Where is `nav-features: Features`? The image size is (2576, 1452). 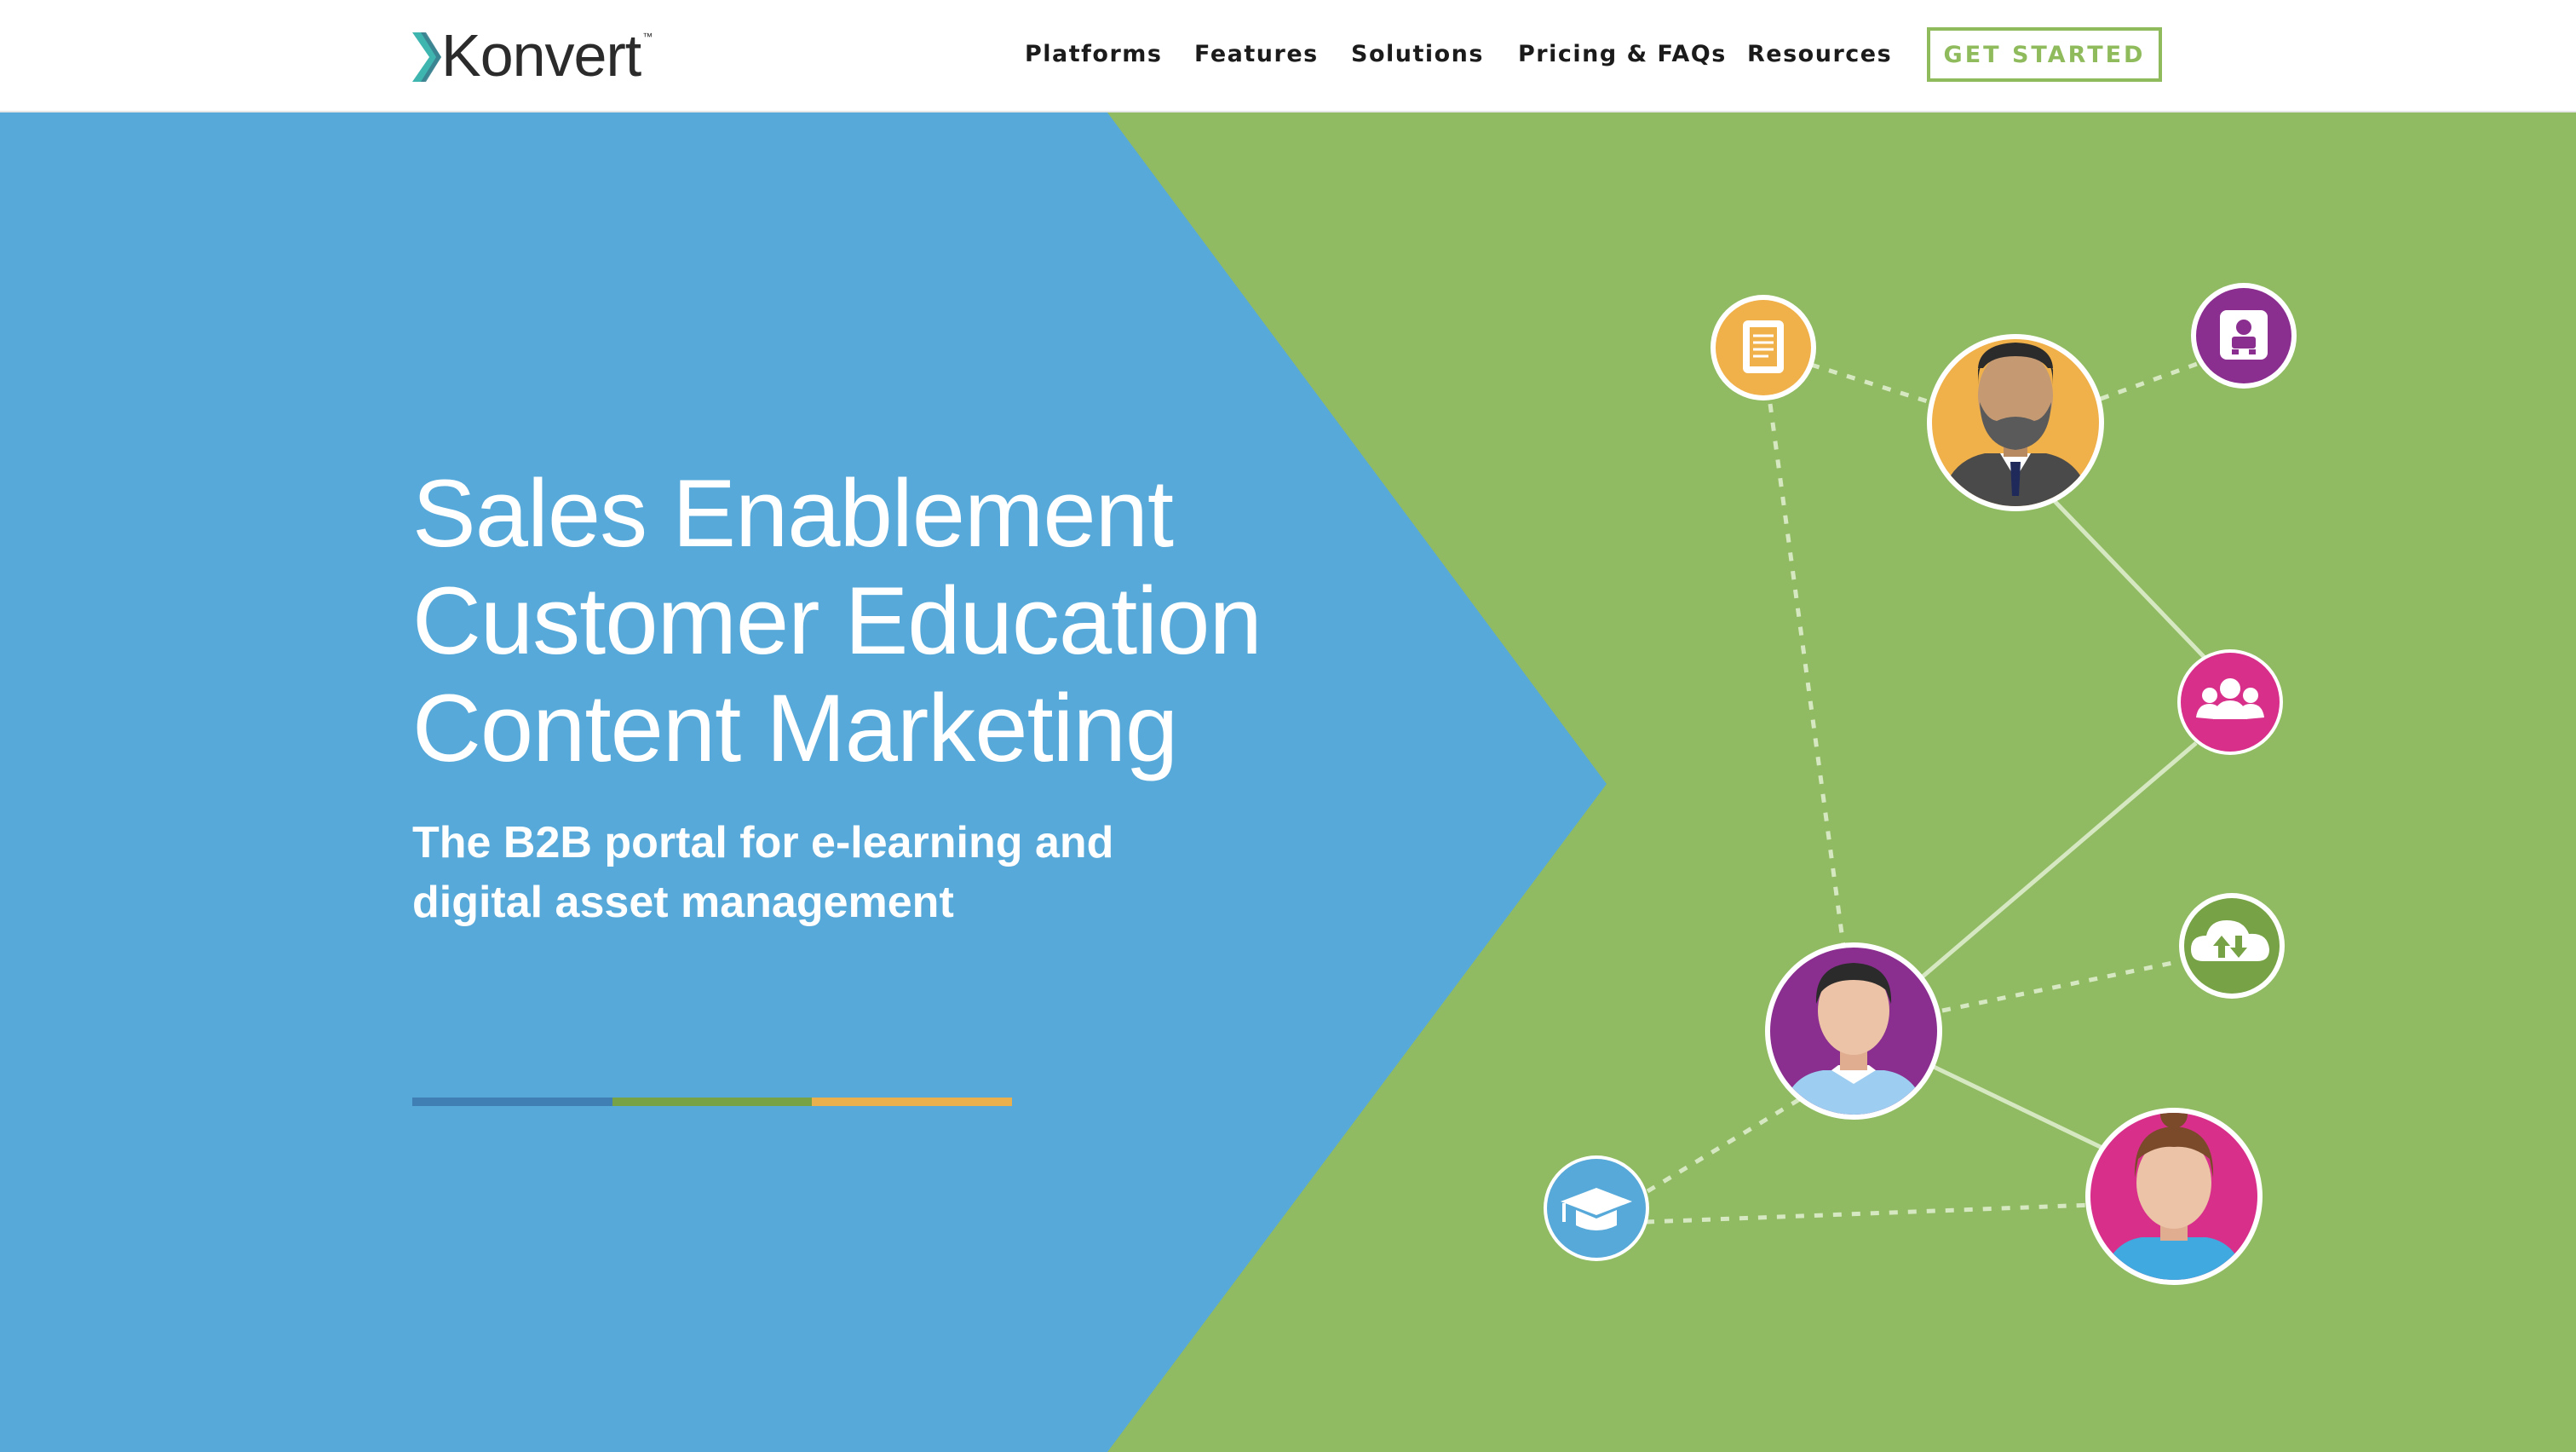 nav-features: Features is located at coordinates (1257, 54).